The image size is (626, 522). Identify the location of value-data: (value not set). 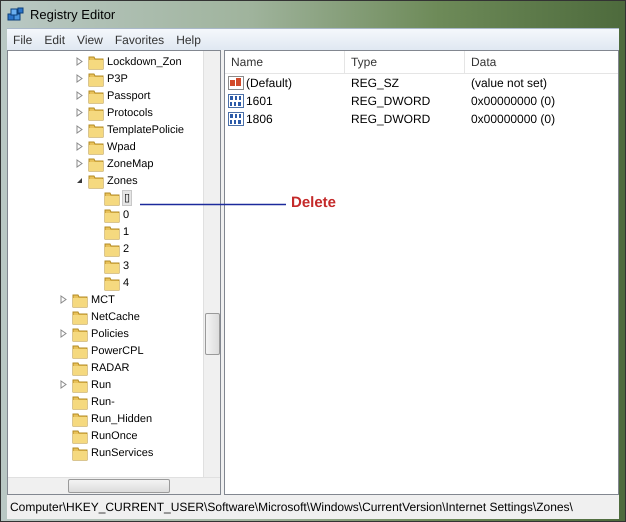
(509, 83).